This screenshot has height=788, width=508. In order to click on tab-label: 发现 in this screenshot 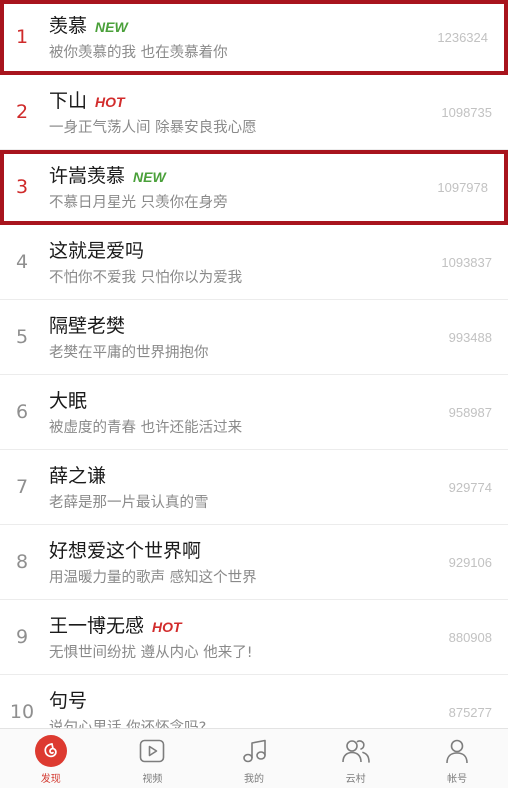, I will do `click(50, 779)`.